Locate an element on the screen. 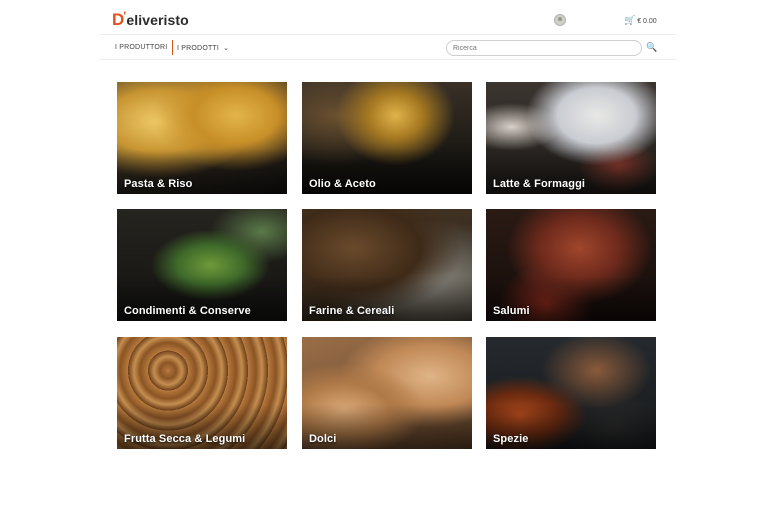 This screenshot has height=512, width=768. category-tile-latte-formaggi: Latte & Formaggi is located at coordinates (571, 138).